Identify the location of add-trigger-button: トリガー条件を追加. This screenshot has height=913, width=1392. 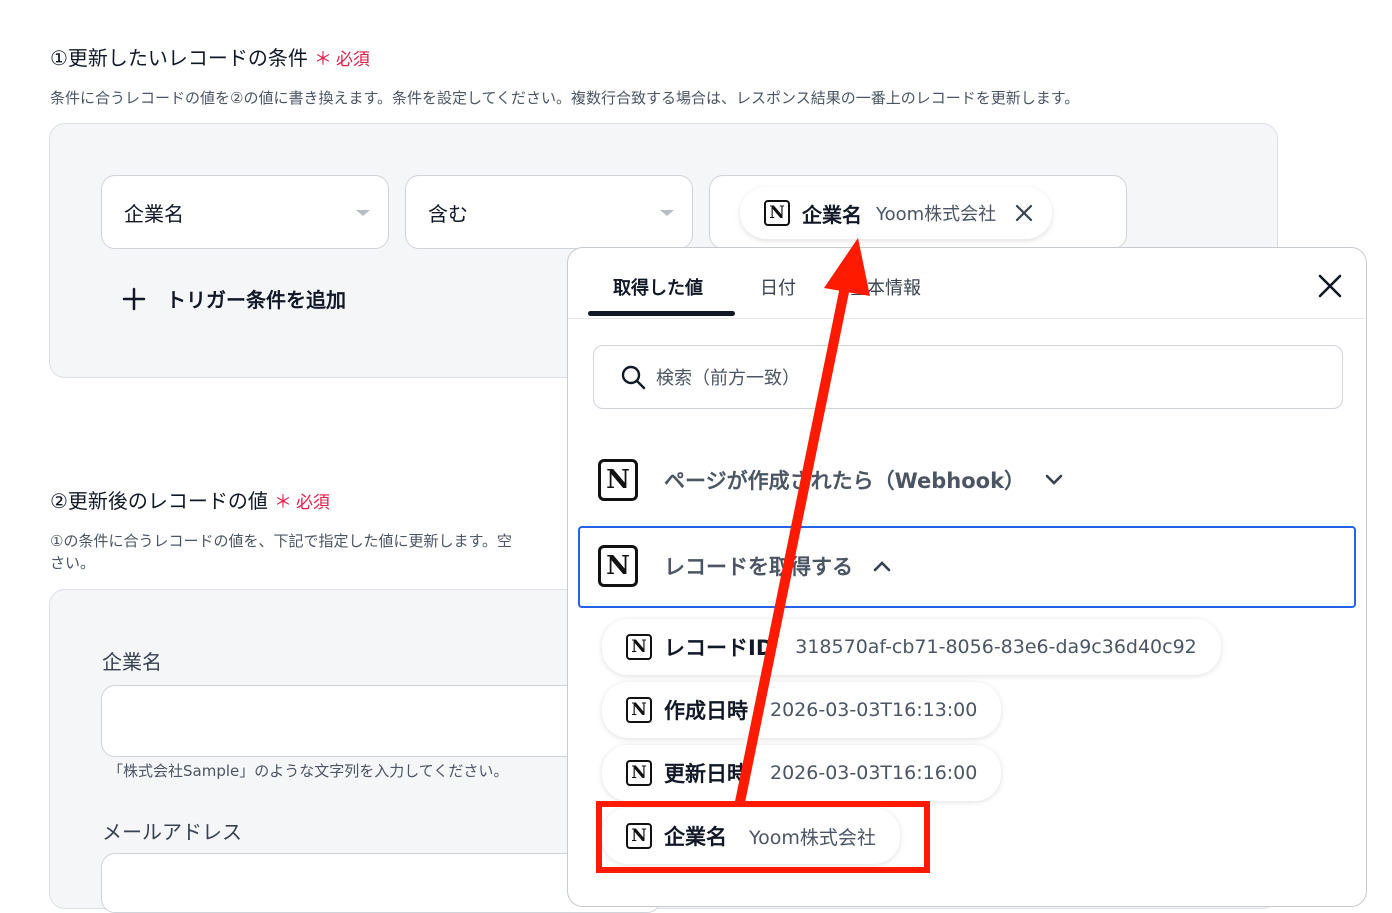
(234, 298).